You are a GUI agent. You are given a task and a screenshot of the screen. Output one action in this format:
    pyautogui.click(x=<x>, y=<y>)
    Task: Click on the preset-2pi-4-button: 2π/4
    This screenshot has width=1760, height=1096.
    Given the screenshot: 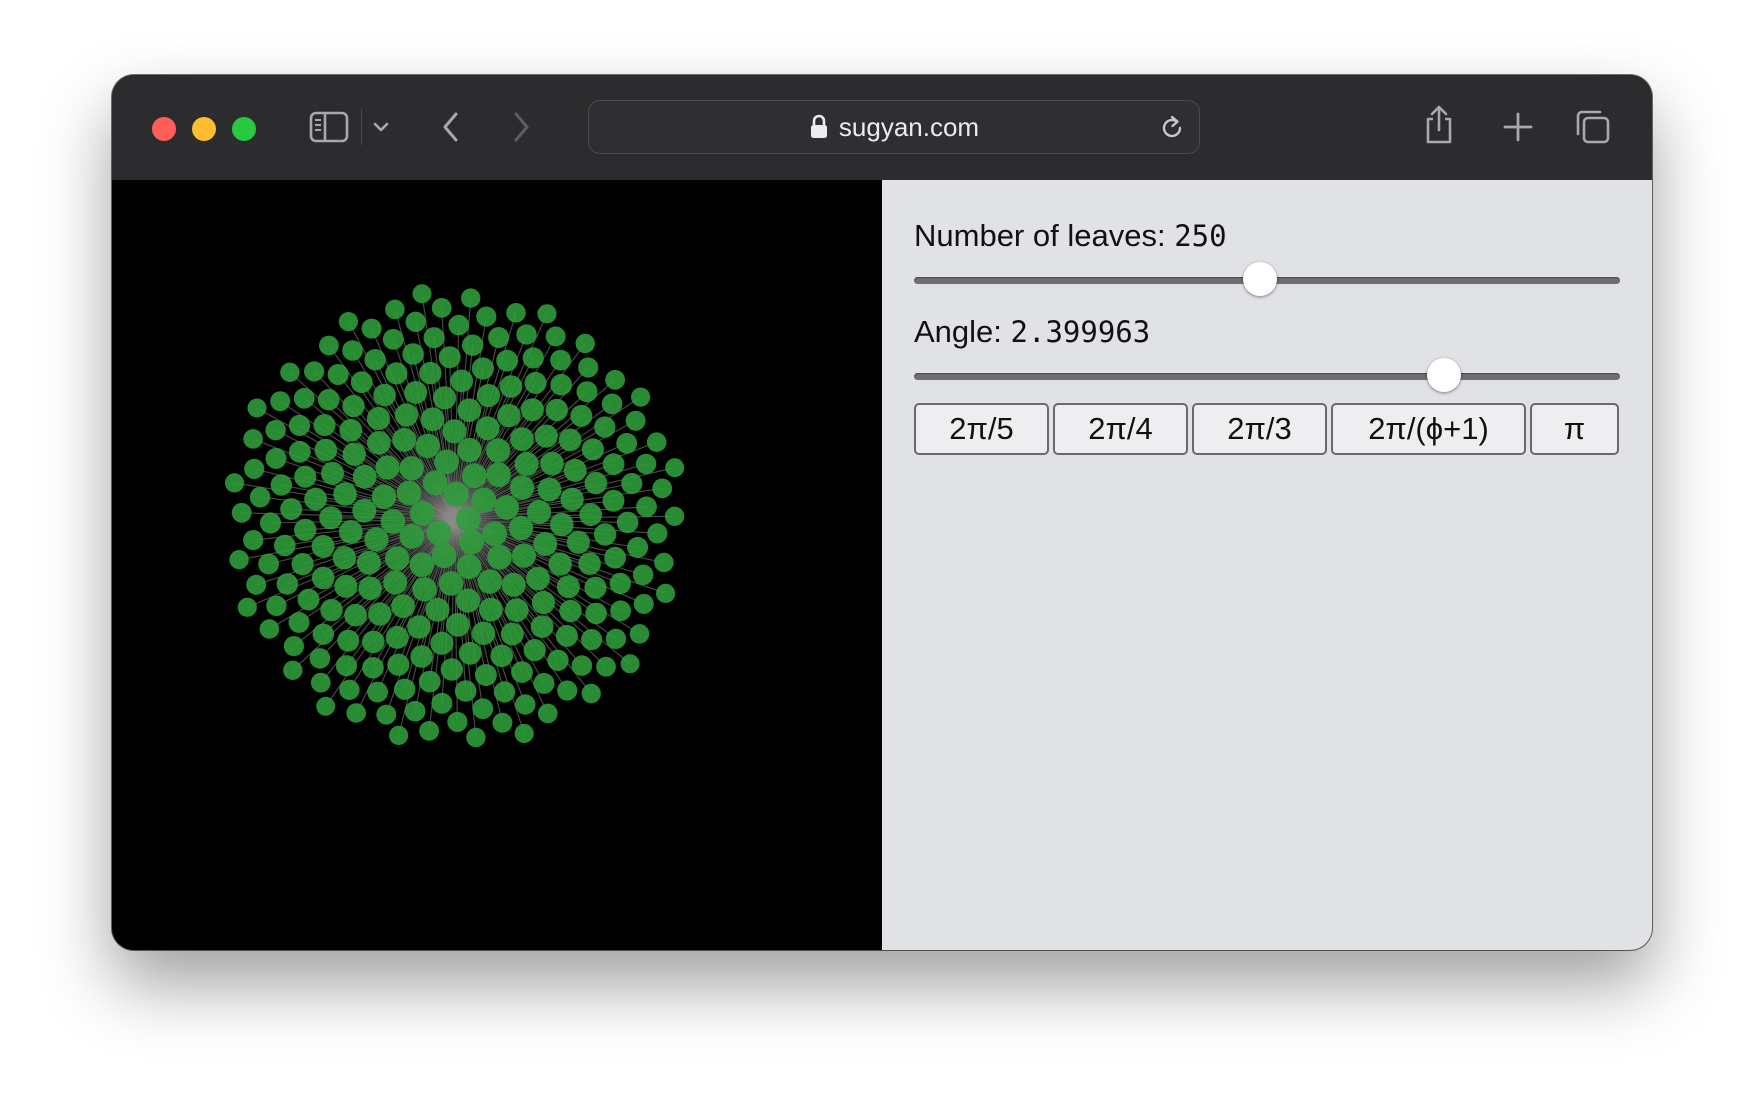 What is the action you would take?
    pyautogui.click(x=1120, y=429)
    